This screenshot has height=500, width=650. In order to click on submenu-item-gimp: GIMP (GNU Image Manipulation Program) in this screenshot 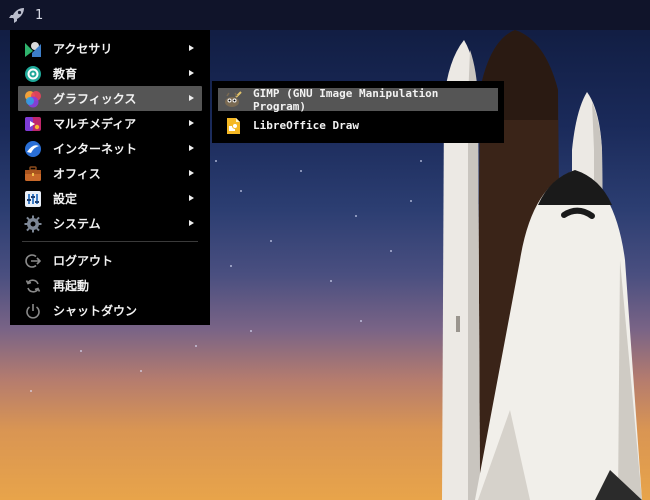, I will do `click(358, 99)`.